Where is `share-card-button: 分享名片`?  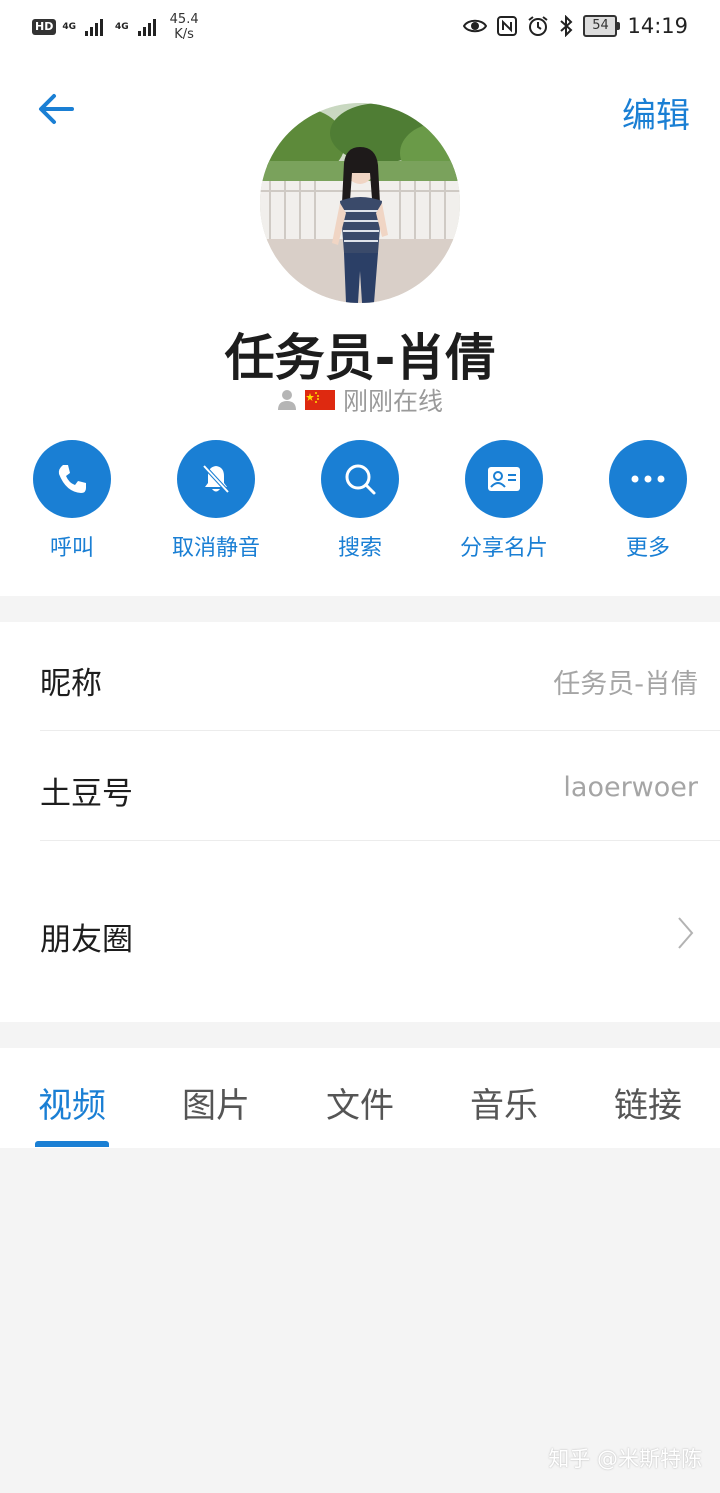 share-card-button: 分享名片 is located at coordinates (504, 501).